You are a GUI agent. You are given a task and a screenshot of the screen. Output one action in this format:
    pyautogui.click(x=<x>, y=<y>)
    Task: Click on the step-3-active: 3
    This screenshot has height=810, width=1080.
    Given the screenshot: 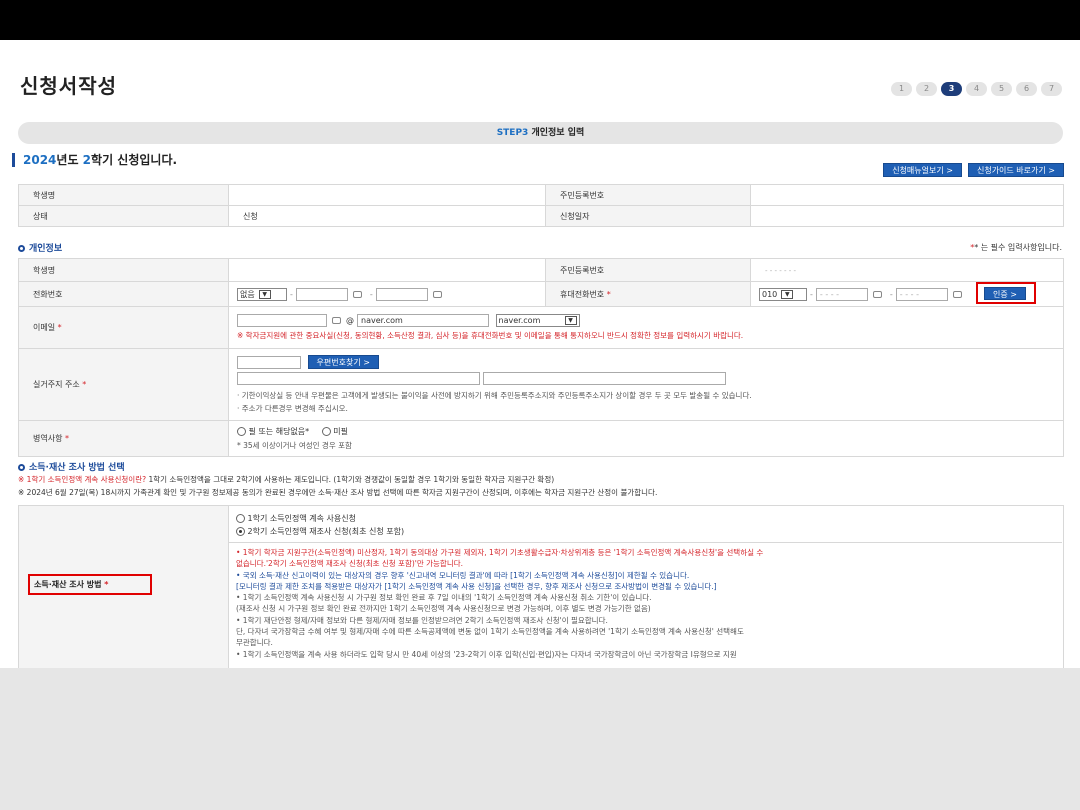 What is the action you would take?
    pyautogui.click(x=951, y=89)
    